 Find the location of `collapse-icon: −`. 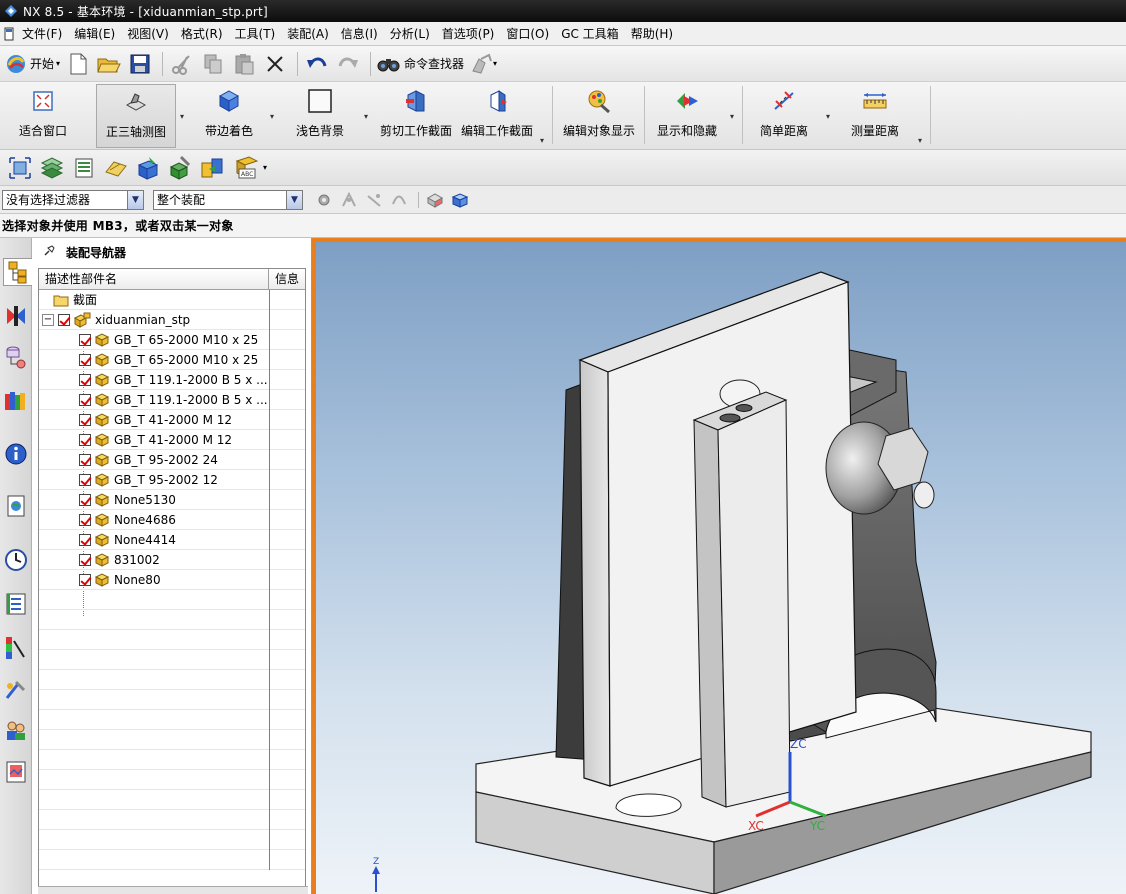

collapse-icon: − is located at coordinates (48, 319).